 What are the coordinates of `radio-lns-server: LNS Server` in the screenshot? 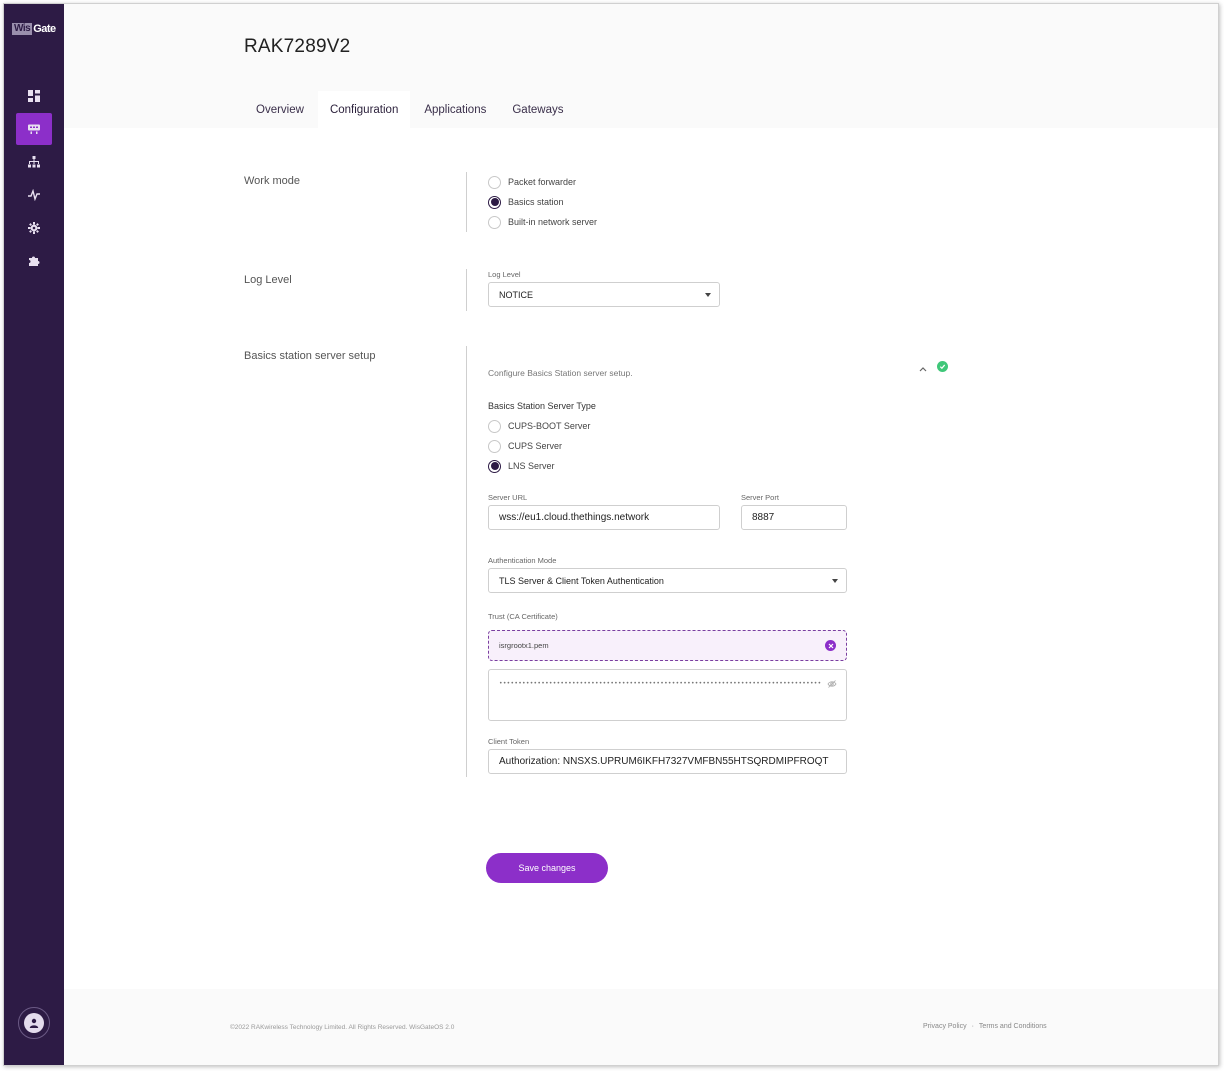 It's located at (521, 466).